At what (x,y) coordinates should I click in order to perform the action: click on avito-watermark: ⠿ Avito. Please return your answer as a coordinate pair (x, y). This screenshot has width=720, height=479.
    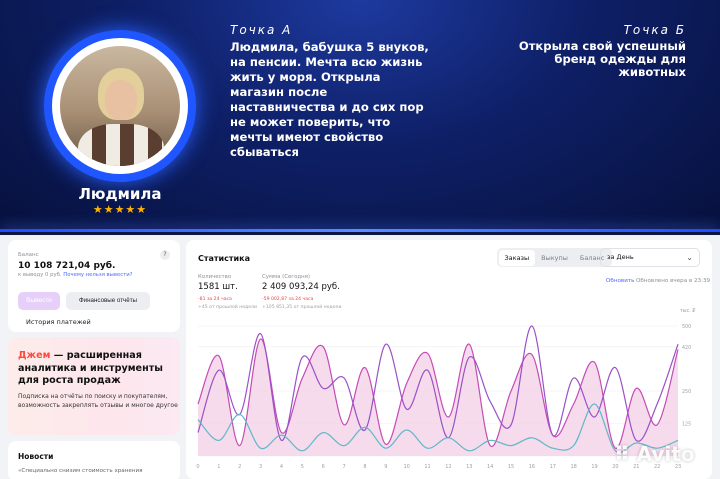
    Looking at the image, I should click on (654, 454).